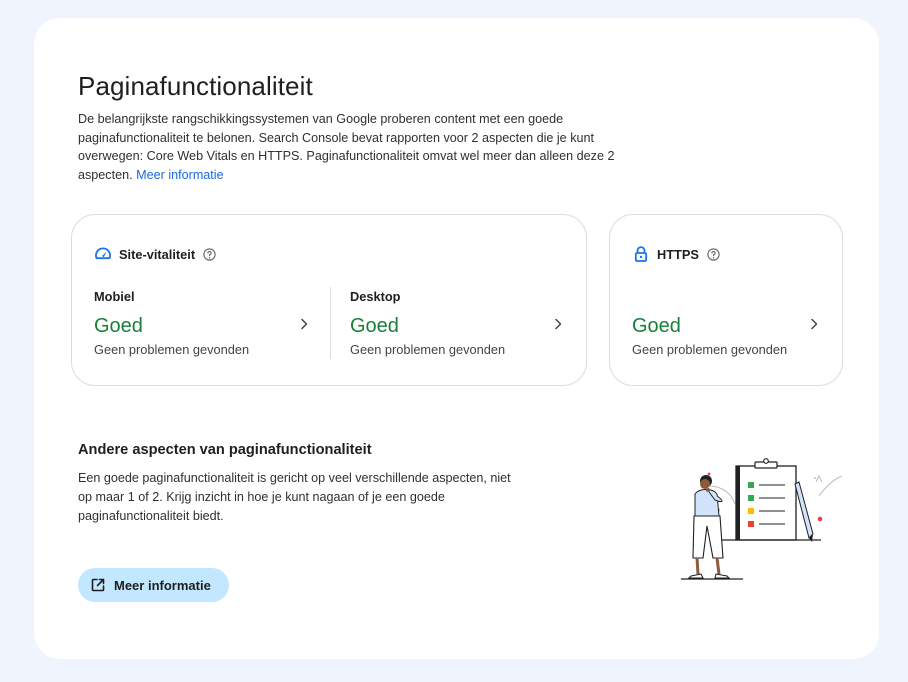 This screenshot has height=682, width=908. What do you see at coordinates (641, 254) in the screenshot?
I see `lock-icon` at bounding box center [641, 254].